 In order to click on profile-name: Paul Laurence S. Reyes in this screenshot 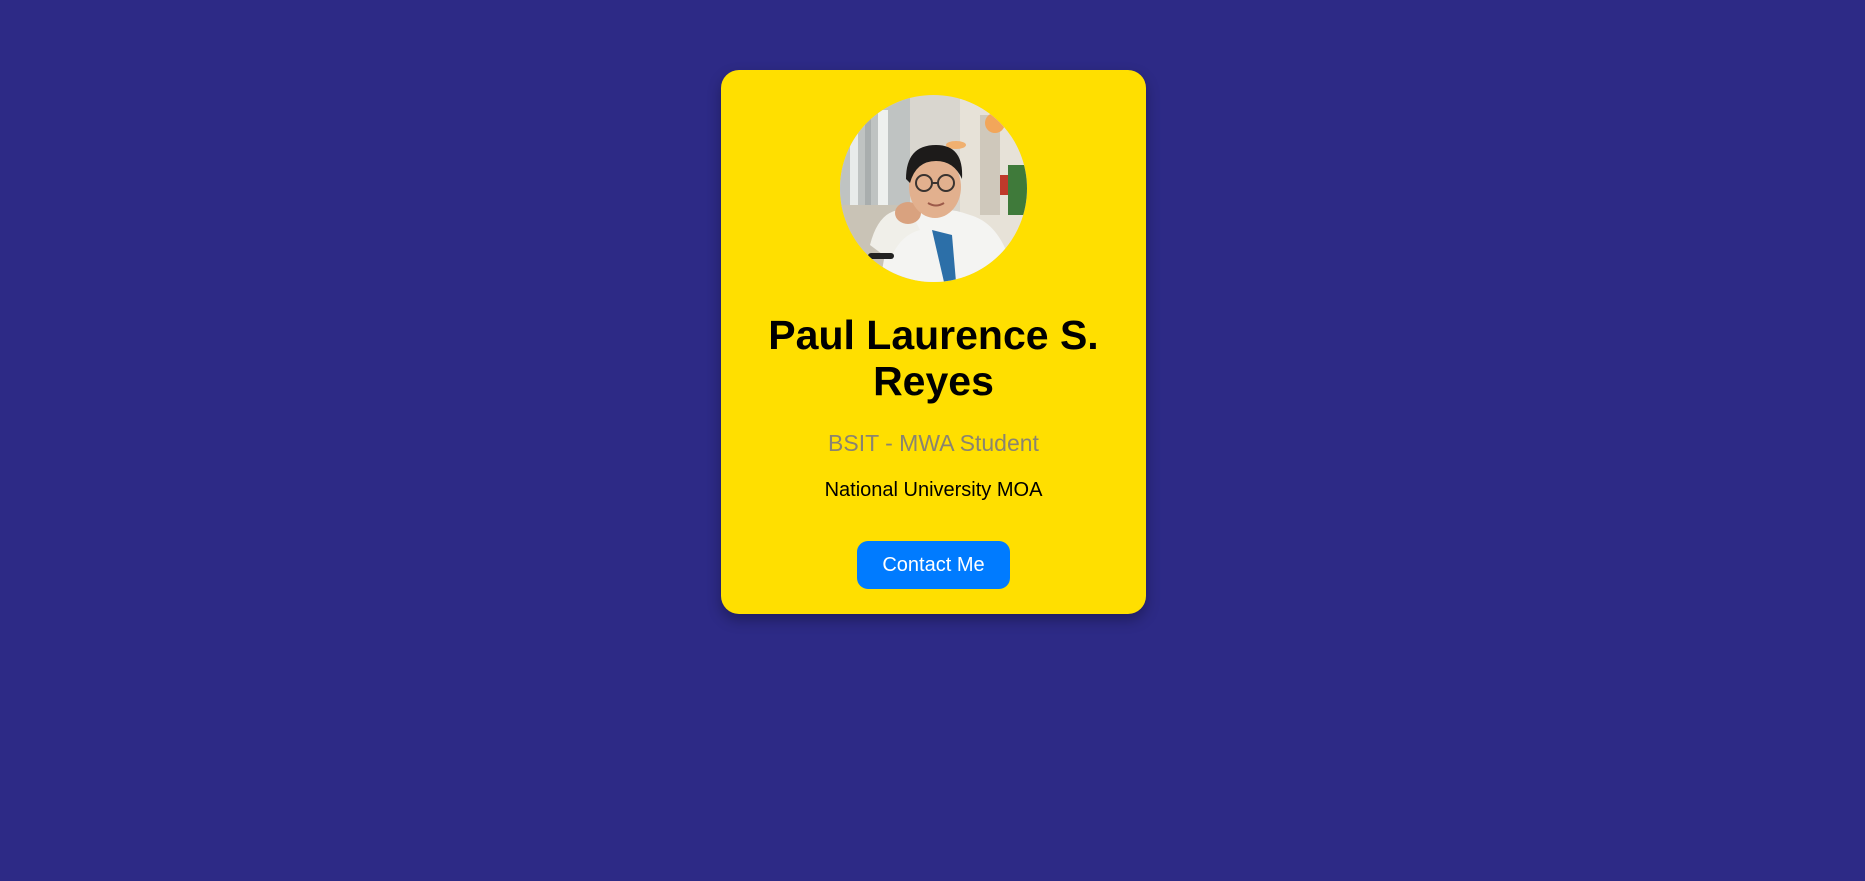, I will do `click(933, 358)`.